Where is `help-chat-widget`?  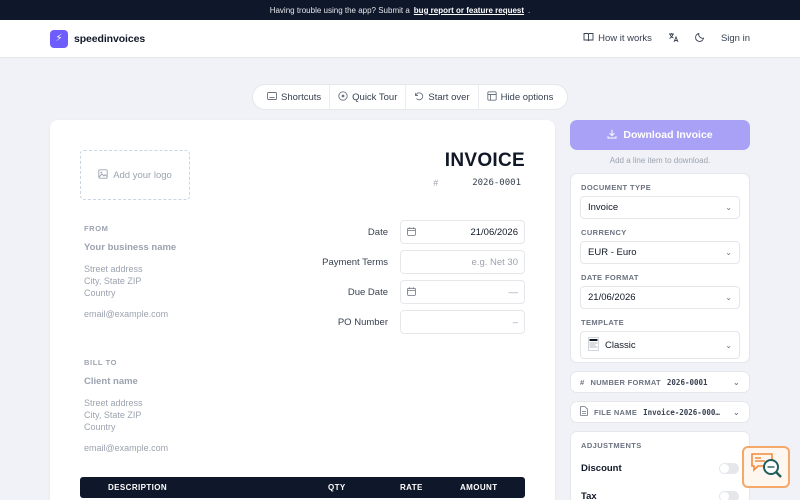
help-chat-widget is located at coordinates (766, 467).